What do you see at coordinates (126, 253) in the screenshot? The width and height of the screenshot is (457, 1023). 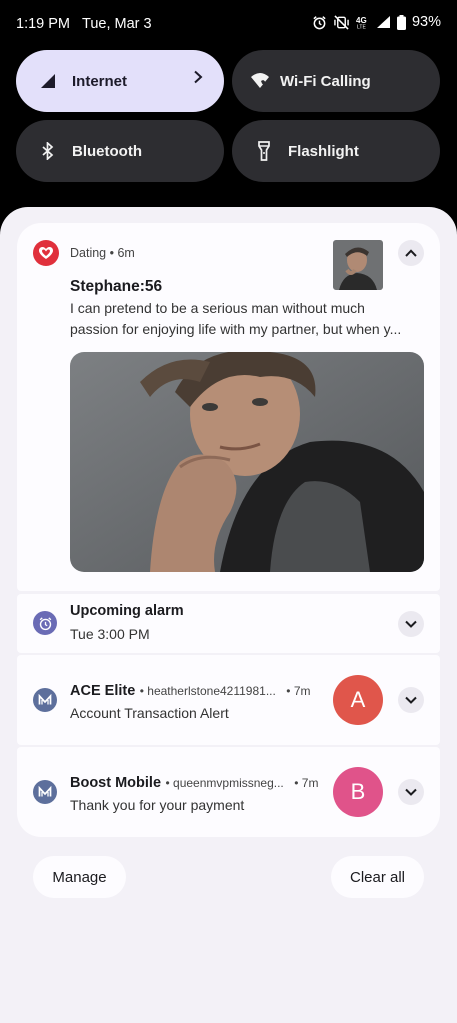 I see `notification-time: 6m` at bounding box center [126, 253].